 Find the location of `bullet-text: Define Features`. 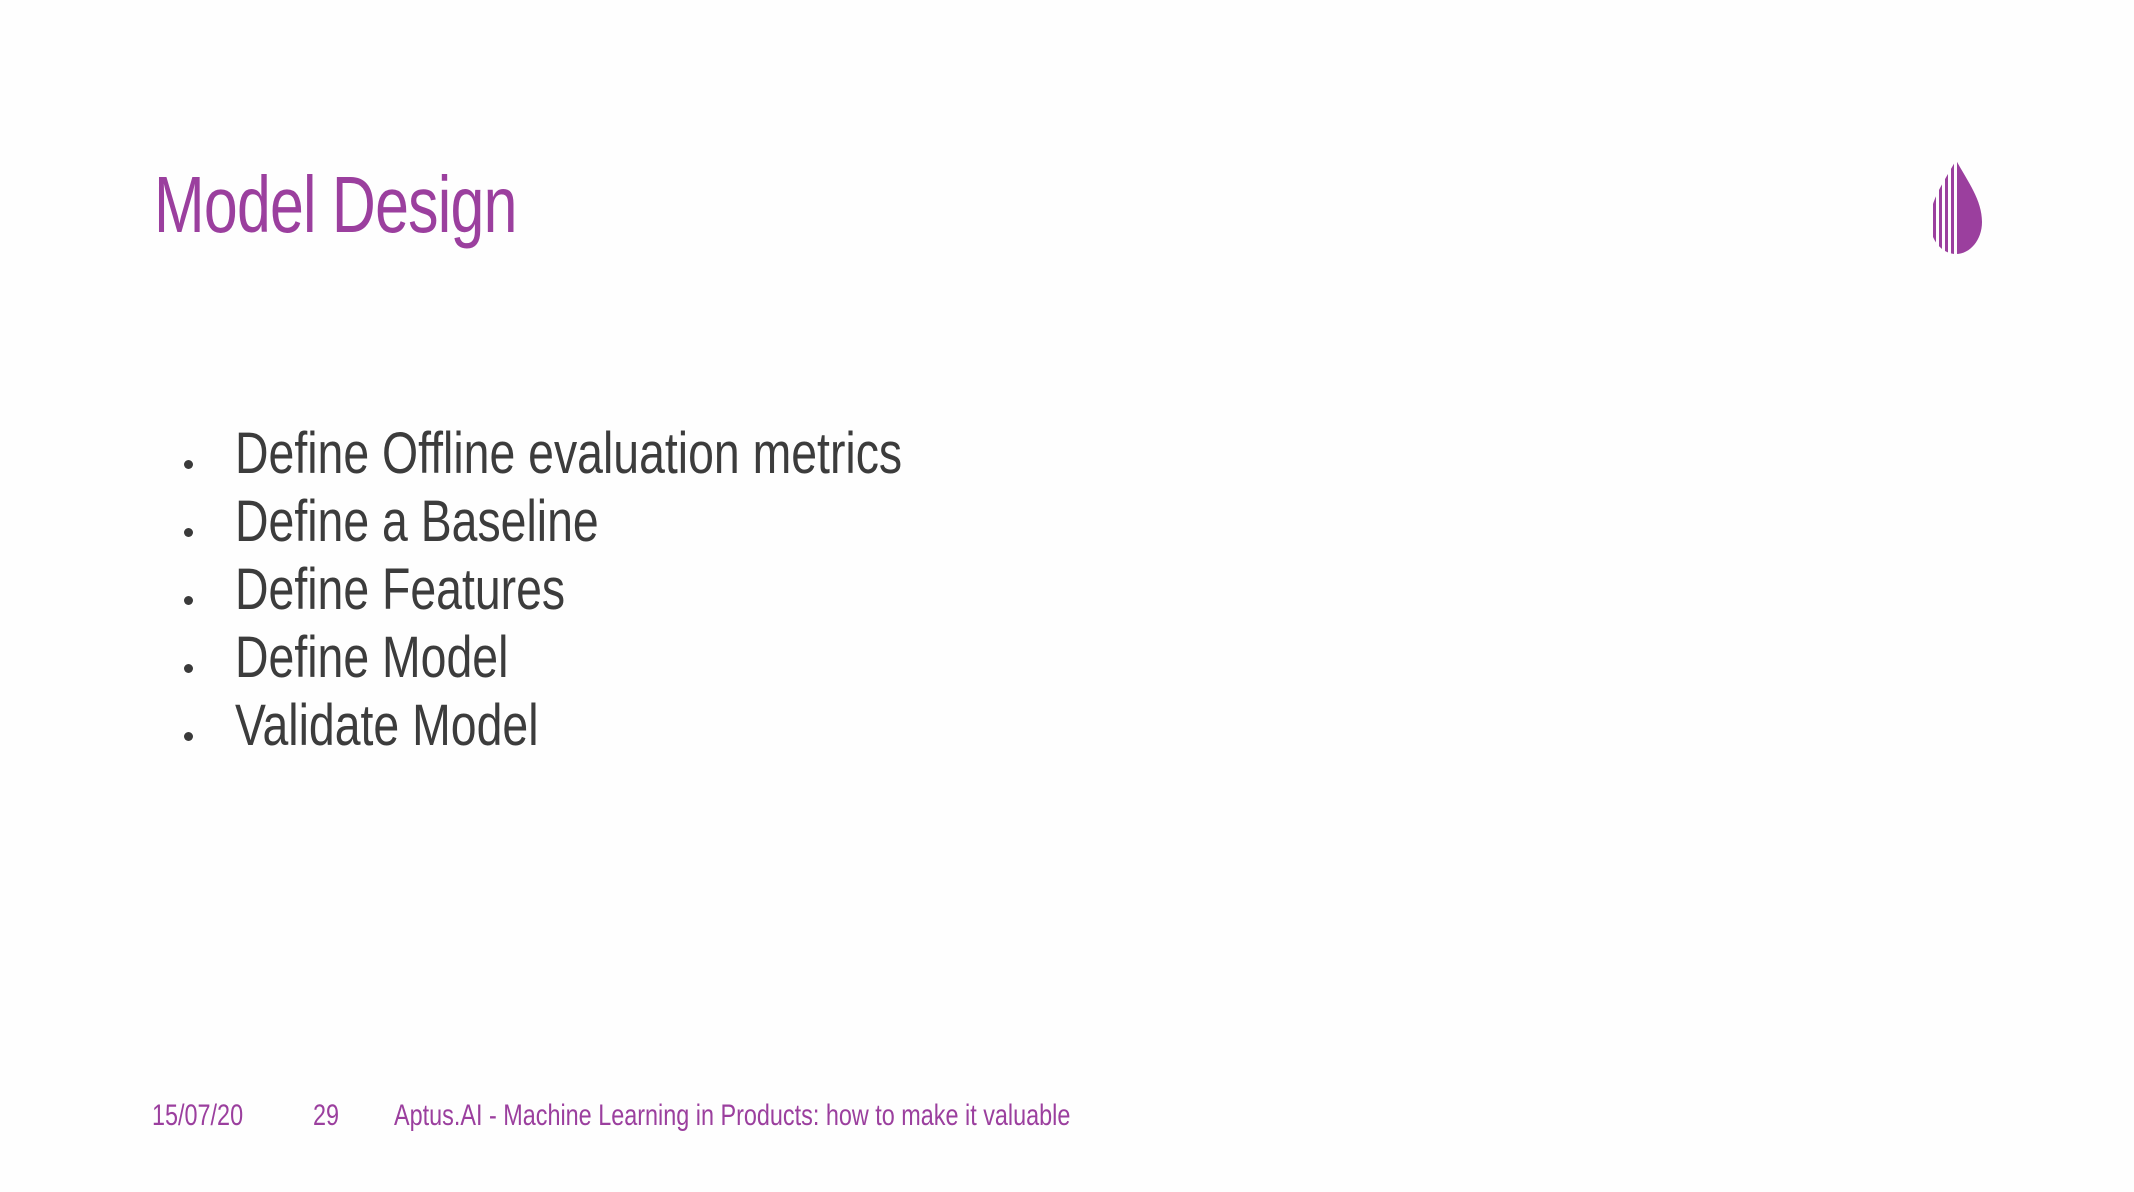

bullet-text: Define Features is located at coordinates (400, 589).